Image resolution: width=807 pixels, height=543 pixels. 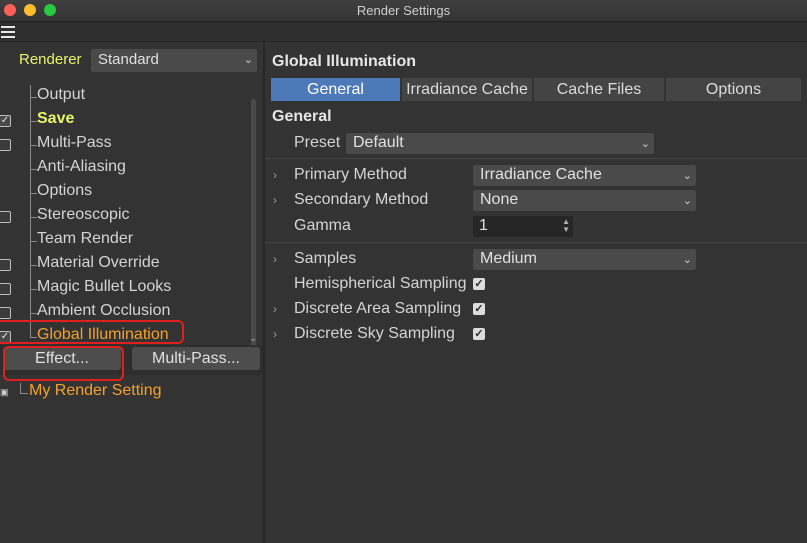 I want to click on settings-item-save: ✓ Save, so click(x=124, y=121).